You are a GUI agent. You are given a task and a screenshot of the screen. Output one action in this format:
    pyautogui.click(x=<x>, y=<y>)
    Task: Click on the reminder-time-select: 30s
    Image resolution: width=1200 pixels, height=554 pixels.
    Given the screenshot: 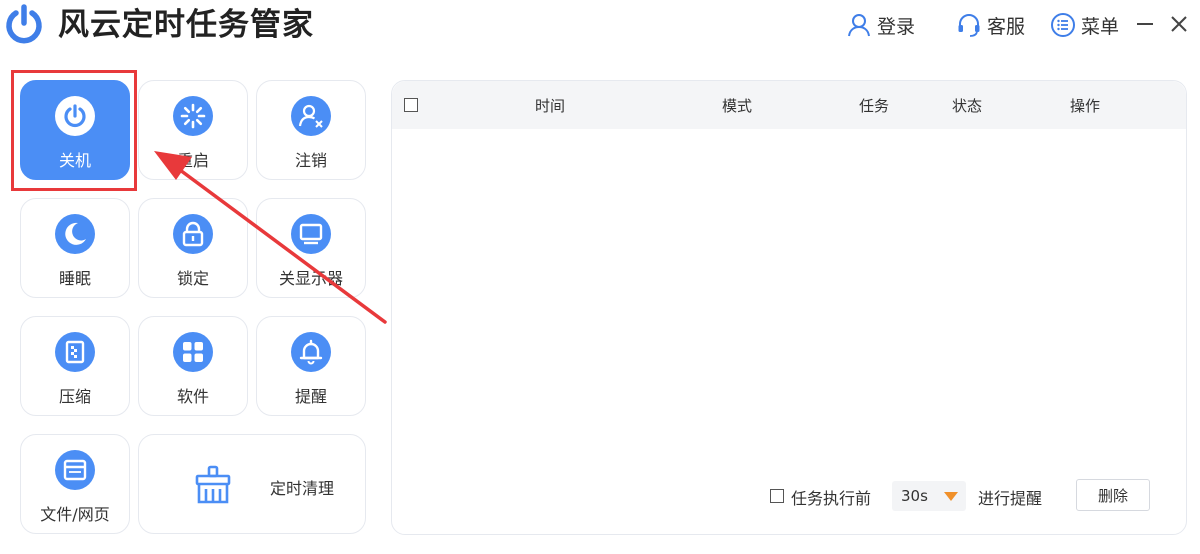 What is the action you would take?
    pyautogui.click(x=929, y=496)
    